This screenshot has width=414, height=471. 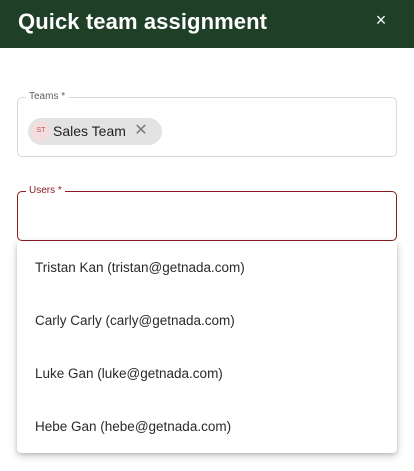 I want to click on user-option-hebe: Hebe Gan (hebe@getnada.com), so click(x=207, y=426).